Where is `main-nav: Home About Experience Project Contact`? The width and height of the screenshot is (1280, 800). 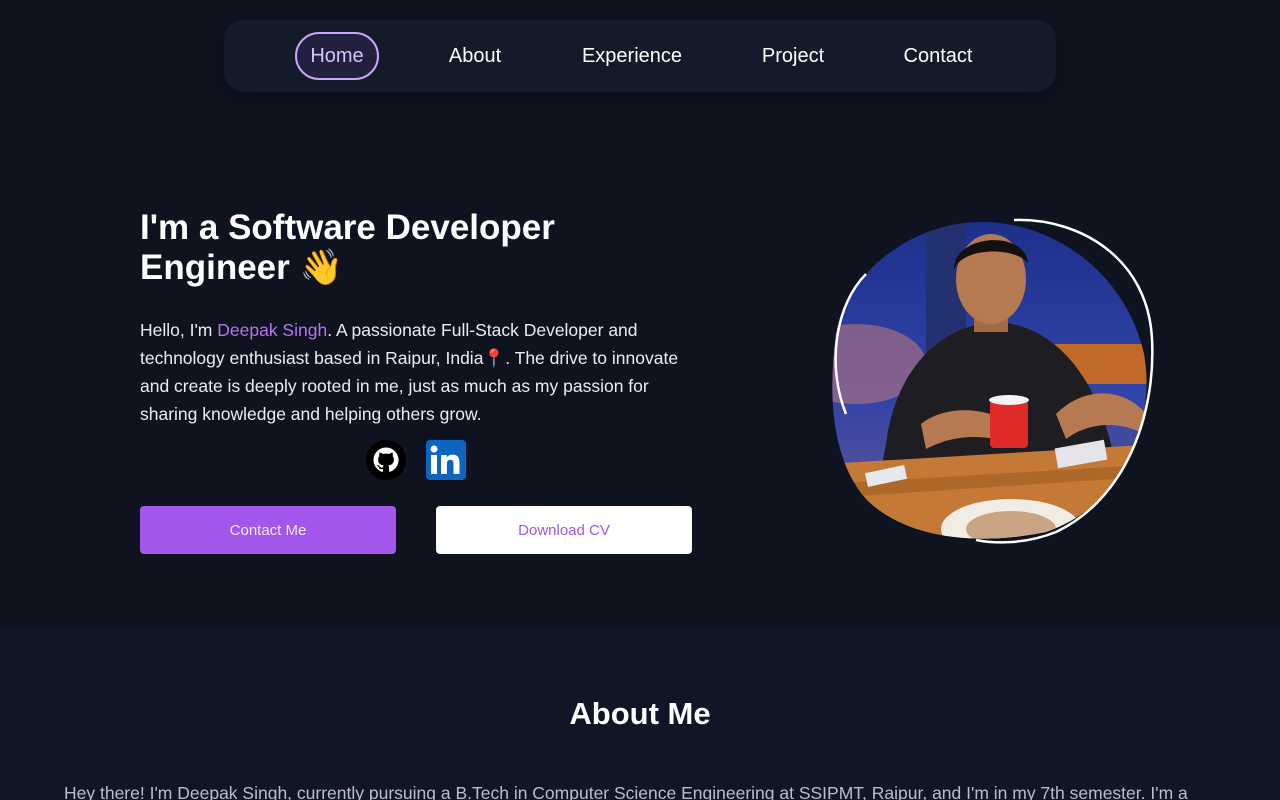 main-nav: Home About Experience Project Contact is located at coordinates (640, 56).